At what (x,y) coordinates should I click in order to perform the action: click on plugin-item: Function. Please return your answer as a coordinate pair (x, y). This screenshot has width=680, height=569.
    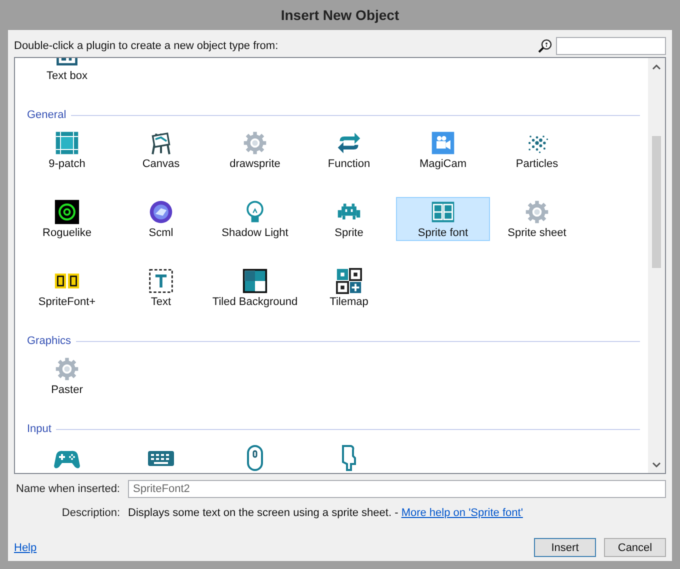
    Looking at the image, I should click on (349, 150).